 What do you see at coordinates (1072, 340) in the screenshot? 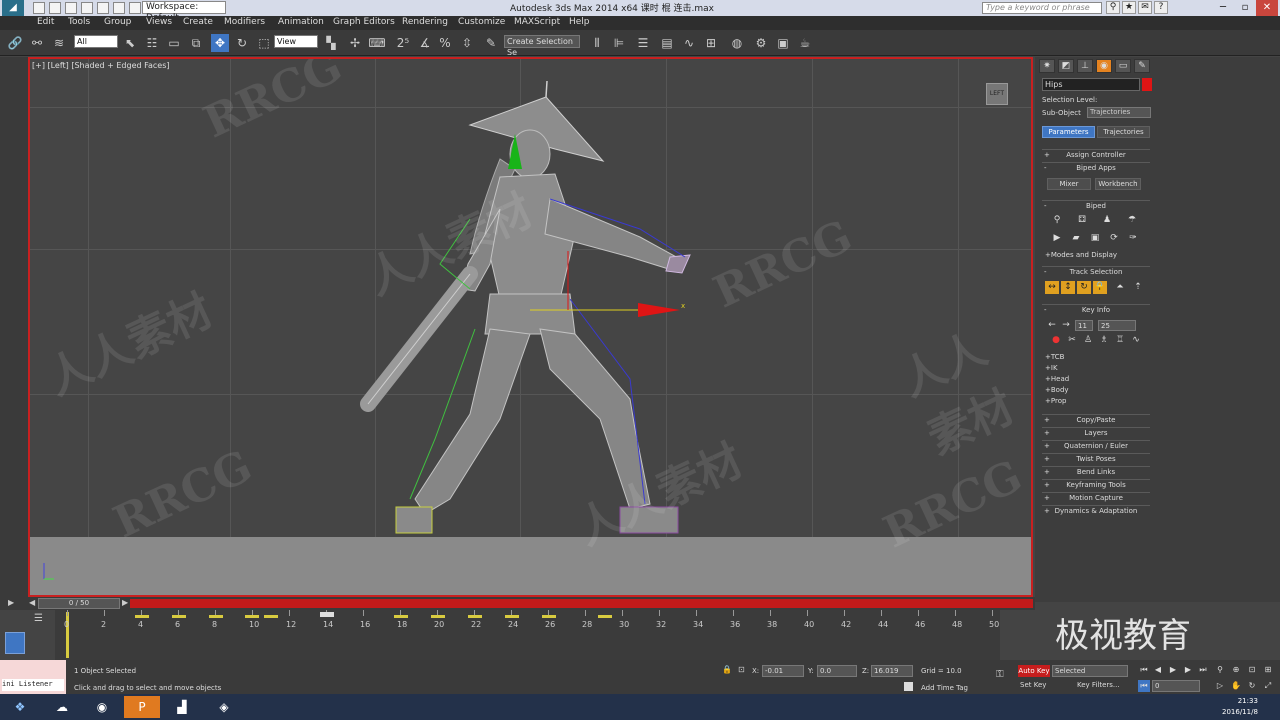
I see `delete-key-icon: ✂` at bounding box center [1072, 340].